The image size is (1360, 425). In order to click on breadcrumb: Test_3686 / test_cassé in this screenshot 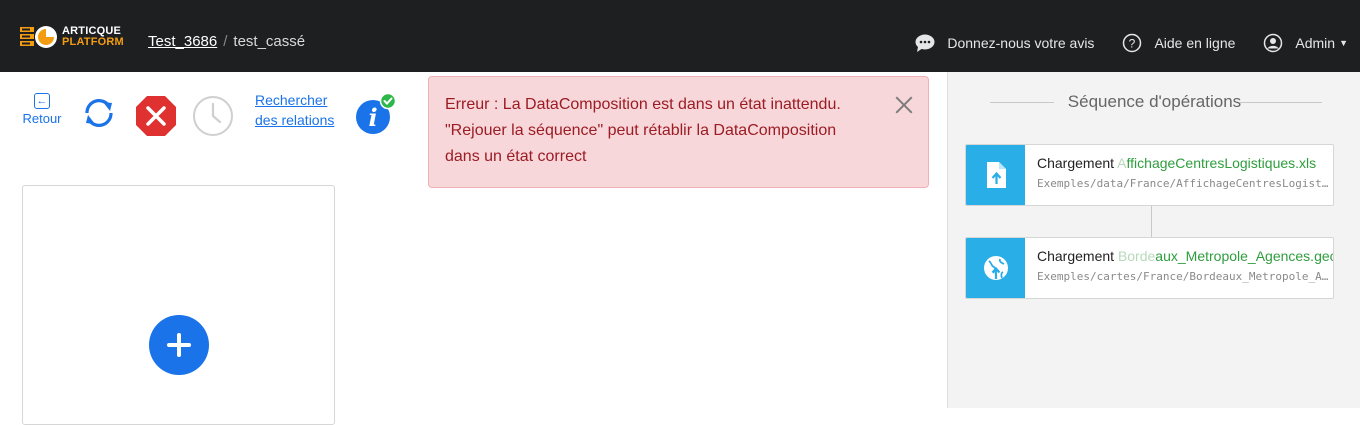, I will do `click(226, 41)`.